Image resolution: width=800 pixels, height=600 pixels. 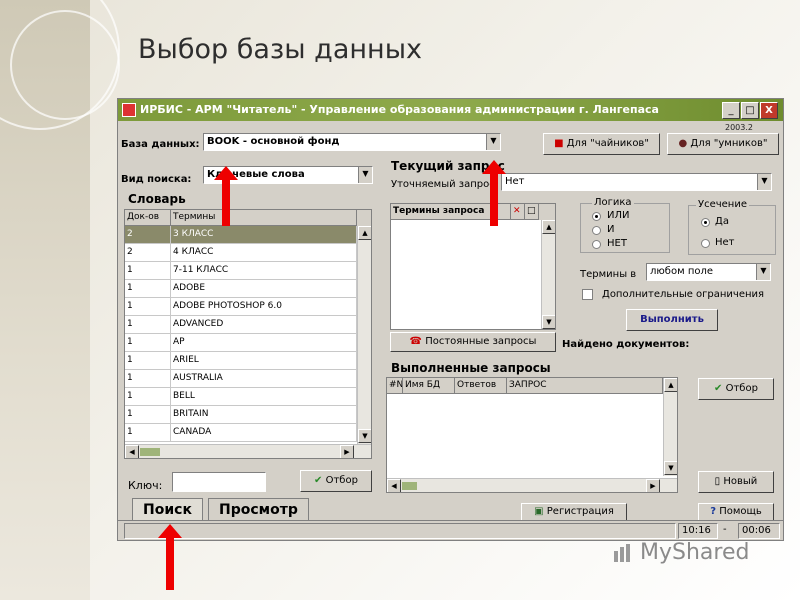 I want to click on delete-term-icon: ✕, so click(x=518, y=212).